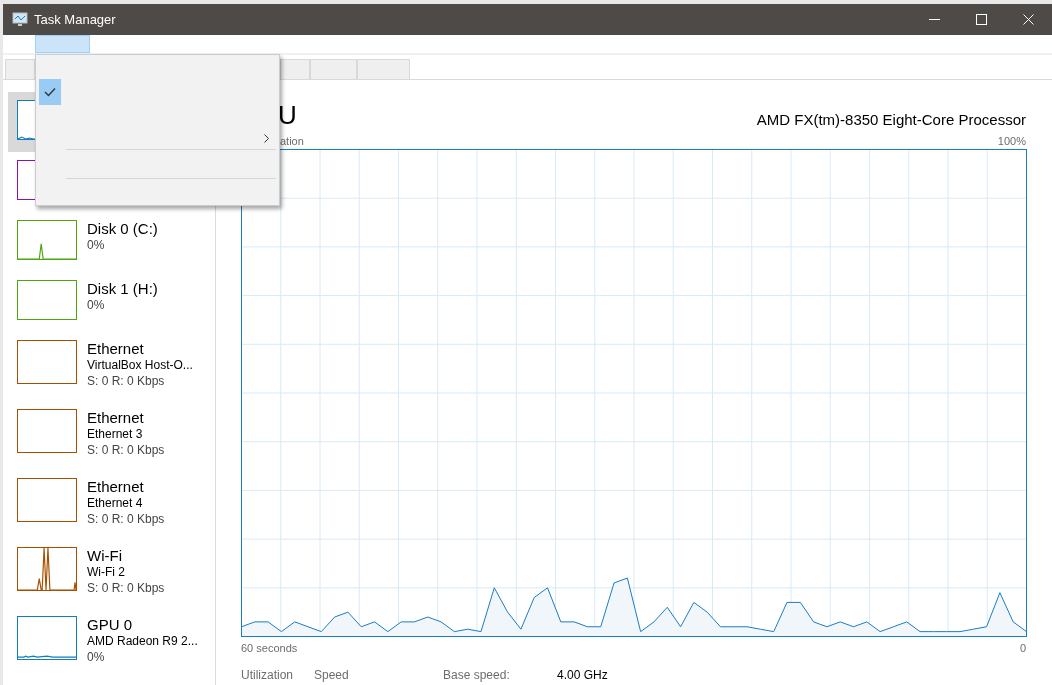  Describe the element at coordinates (891, 120) in the screenshot. I see `processor-name: AMD FX(tm)-8350 Eight-Core Processor` at that location.